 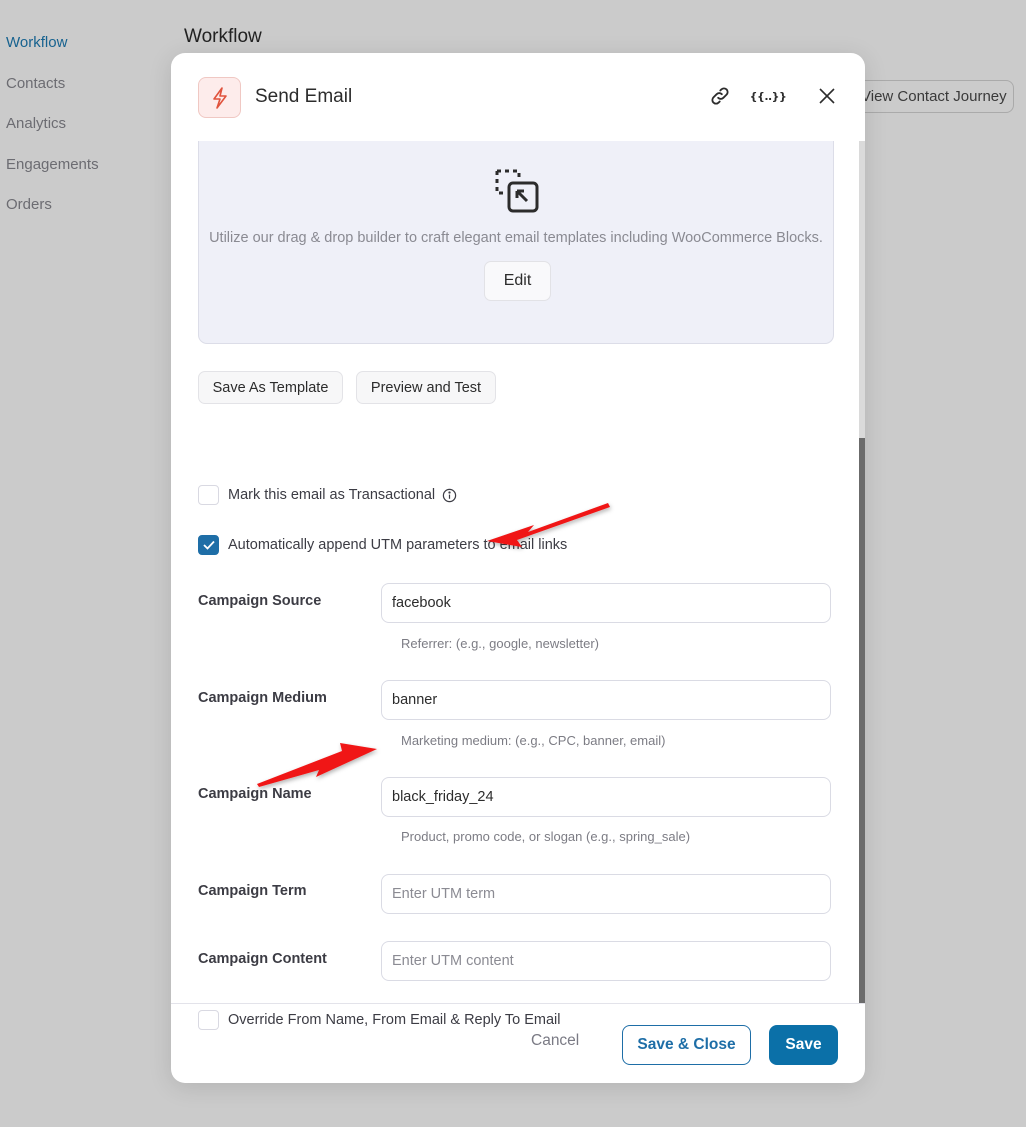 I want to click on edit-template-button: Edit, so click(x=517, y=281).